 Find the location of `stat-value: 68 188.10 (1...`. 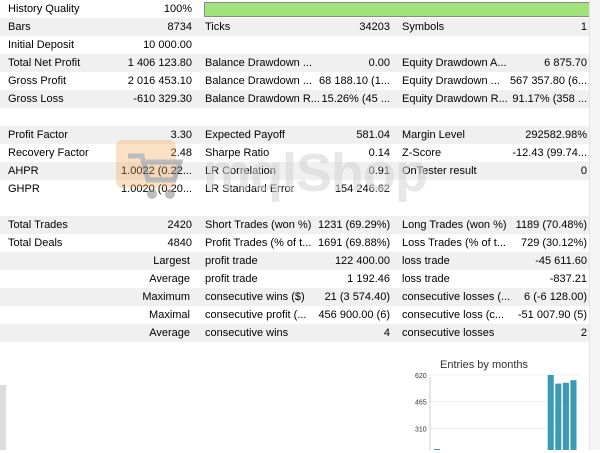

stat-value: 68 188.10 (1... is located at coordinates (354, 81).